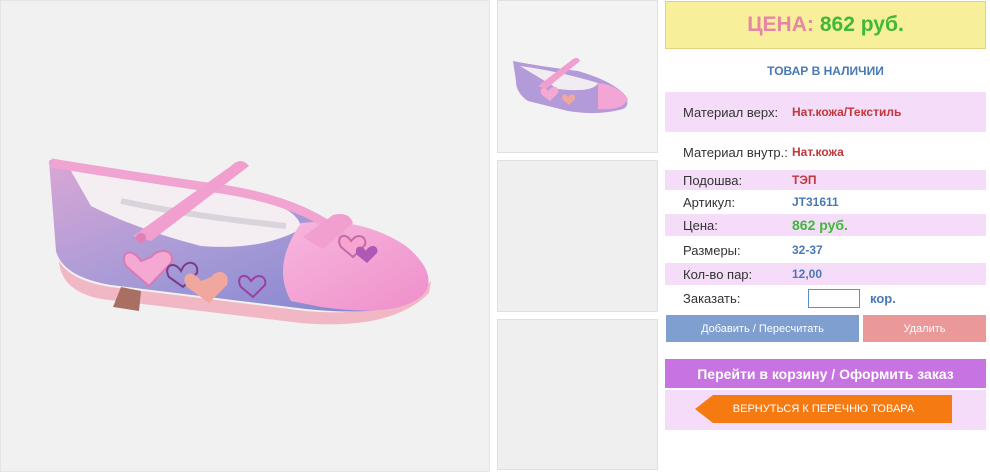 The height and width of the screenshot is (475, 990). What do you see at coordinates (570, 85) in the screenshot?
I see `shoe-thumbnail-image` at bounding box center [570, 85].